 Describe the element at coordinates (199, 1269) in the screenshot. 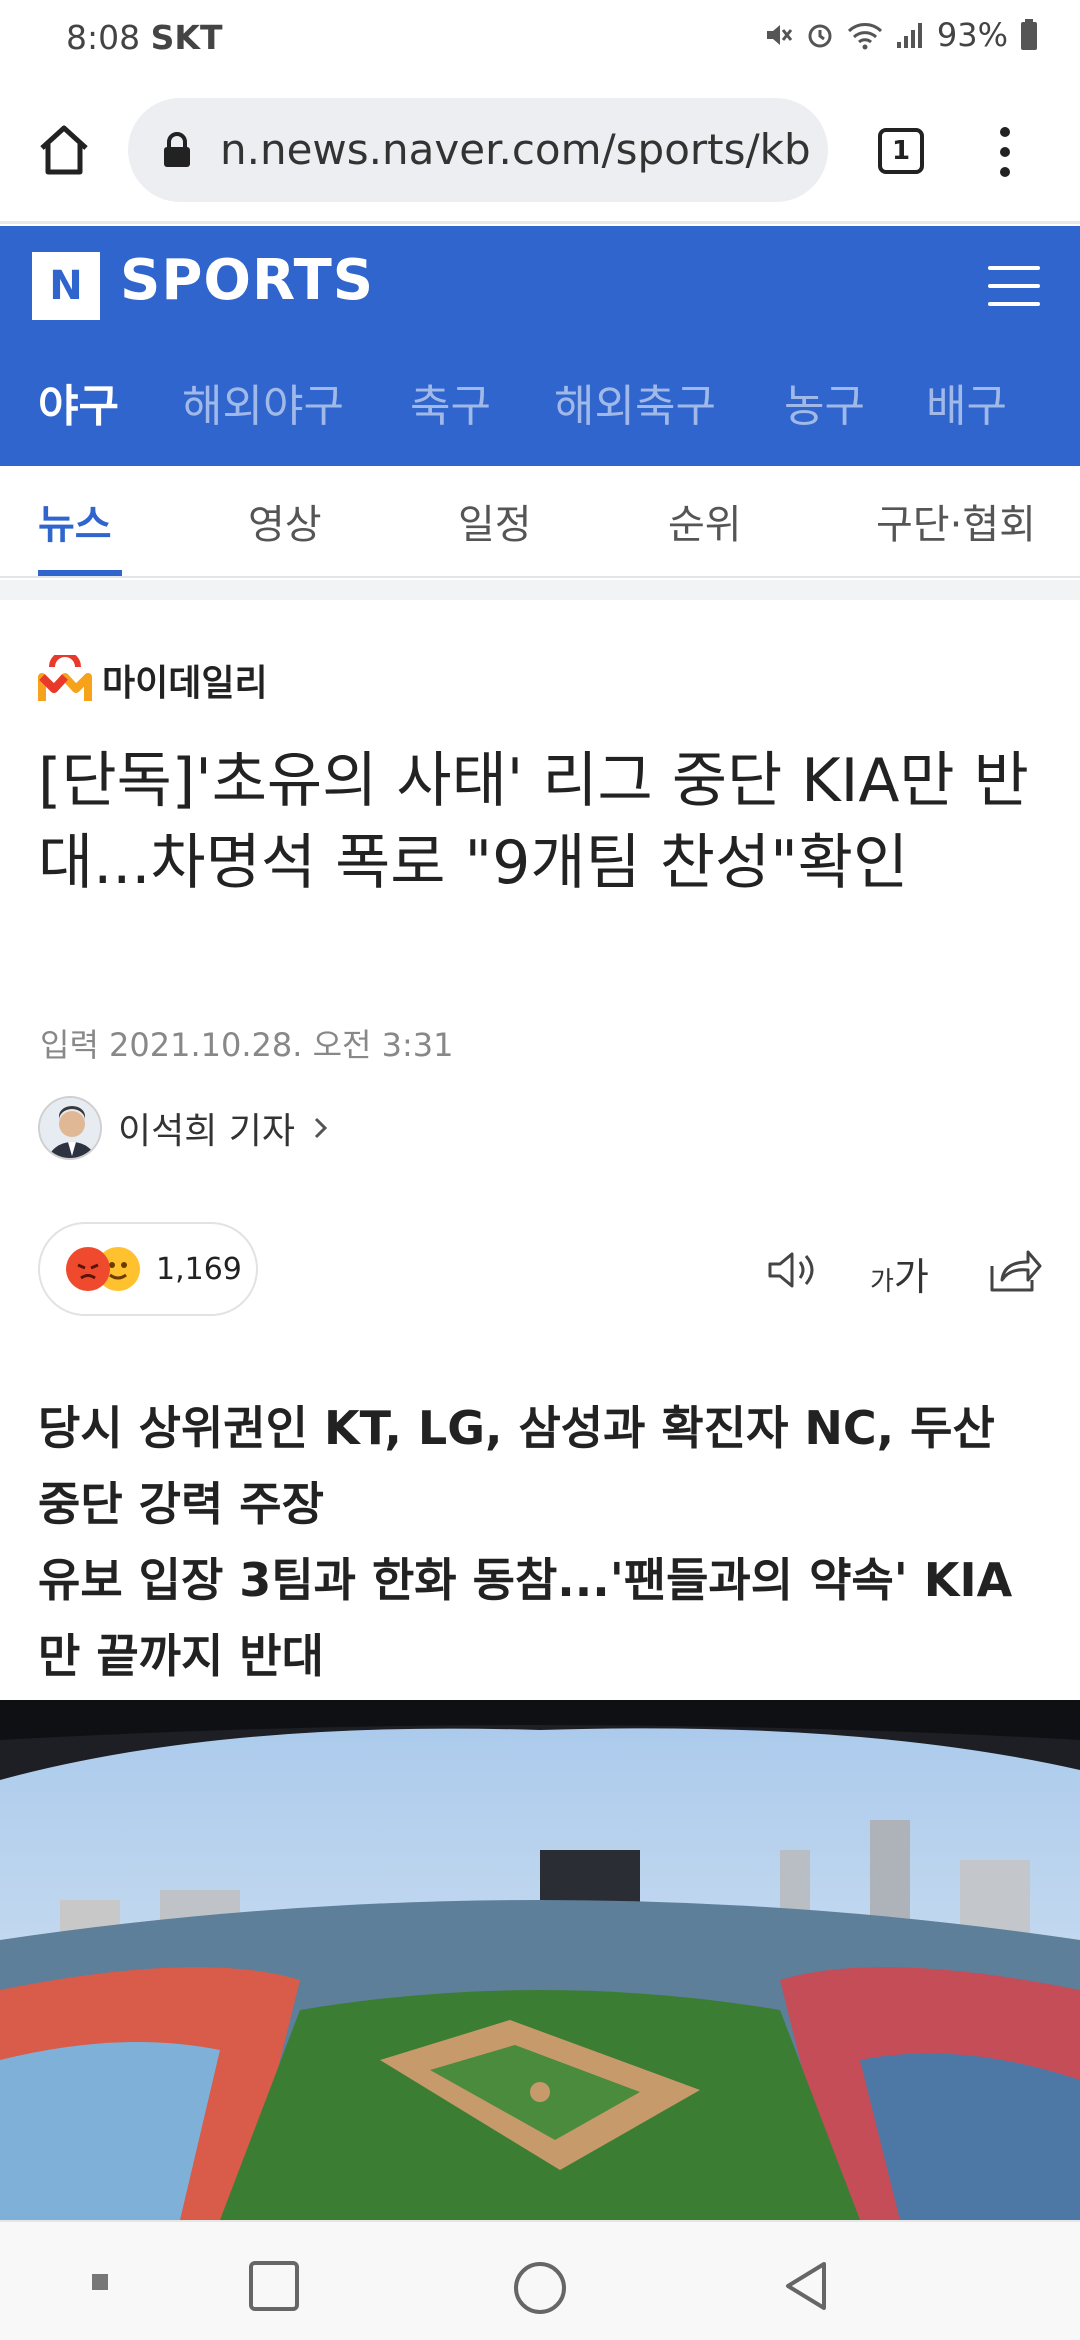

I see `reaction-count: 1,169` at that location.